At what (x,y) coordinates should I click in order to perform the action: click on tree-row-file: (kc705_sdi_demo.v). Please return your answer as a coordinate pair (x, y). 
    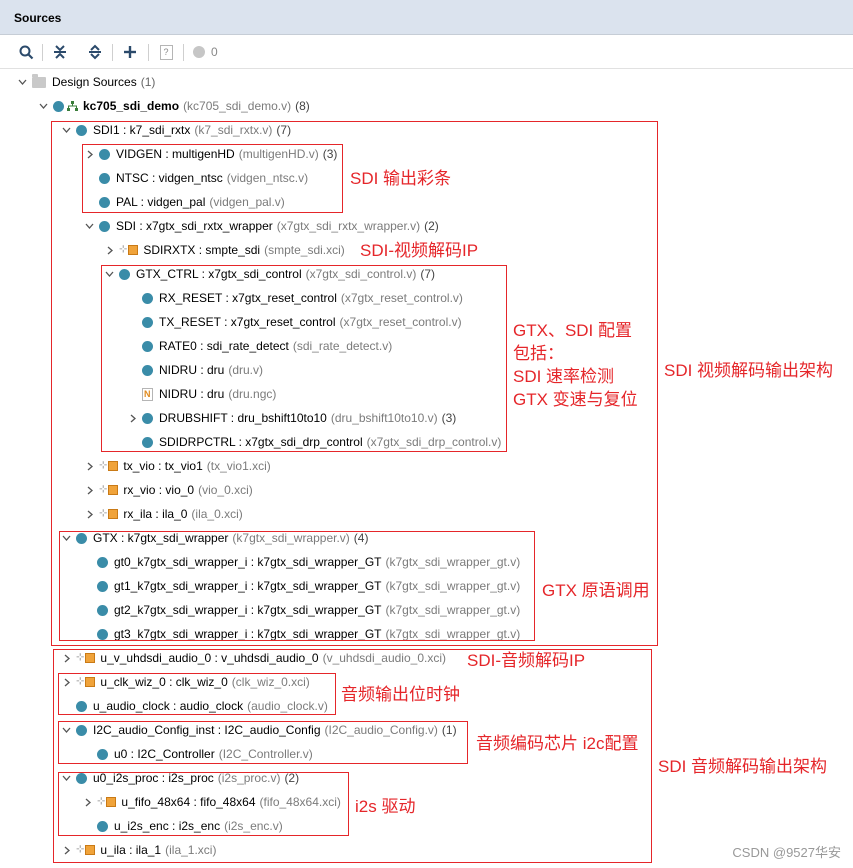
    Looking at the image, I should click on (237, 106).